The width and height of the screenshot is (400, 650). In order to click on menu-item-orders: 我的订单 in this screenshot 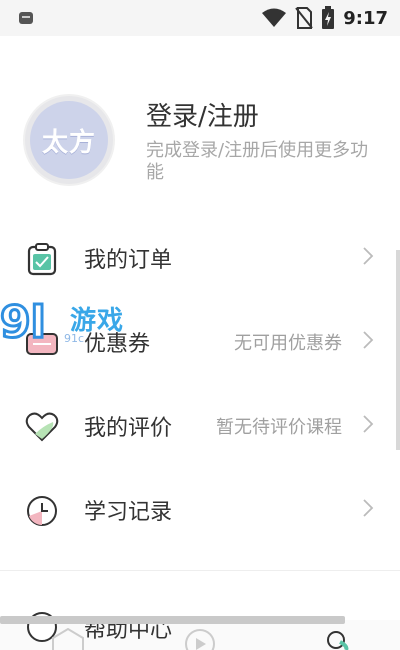, I will do `click(200, 257)`.